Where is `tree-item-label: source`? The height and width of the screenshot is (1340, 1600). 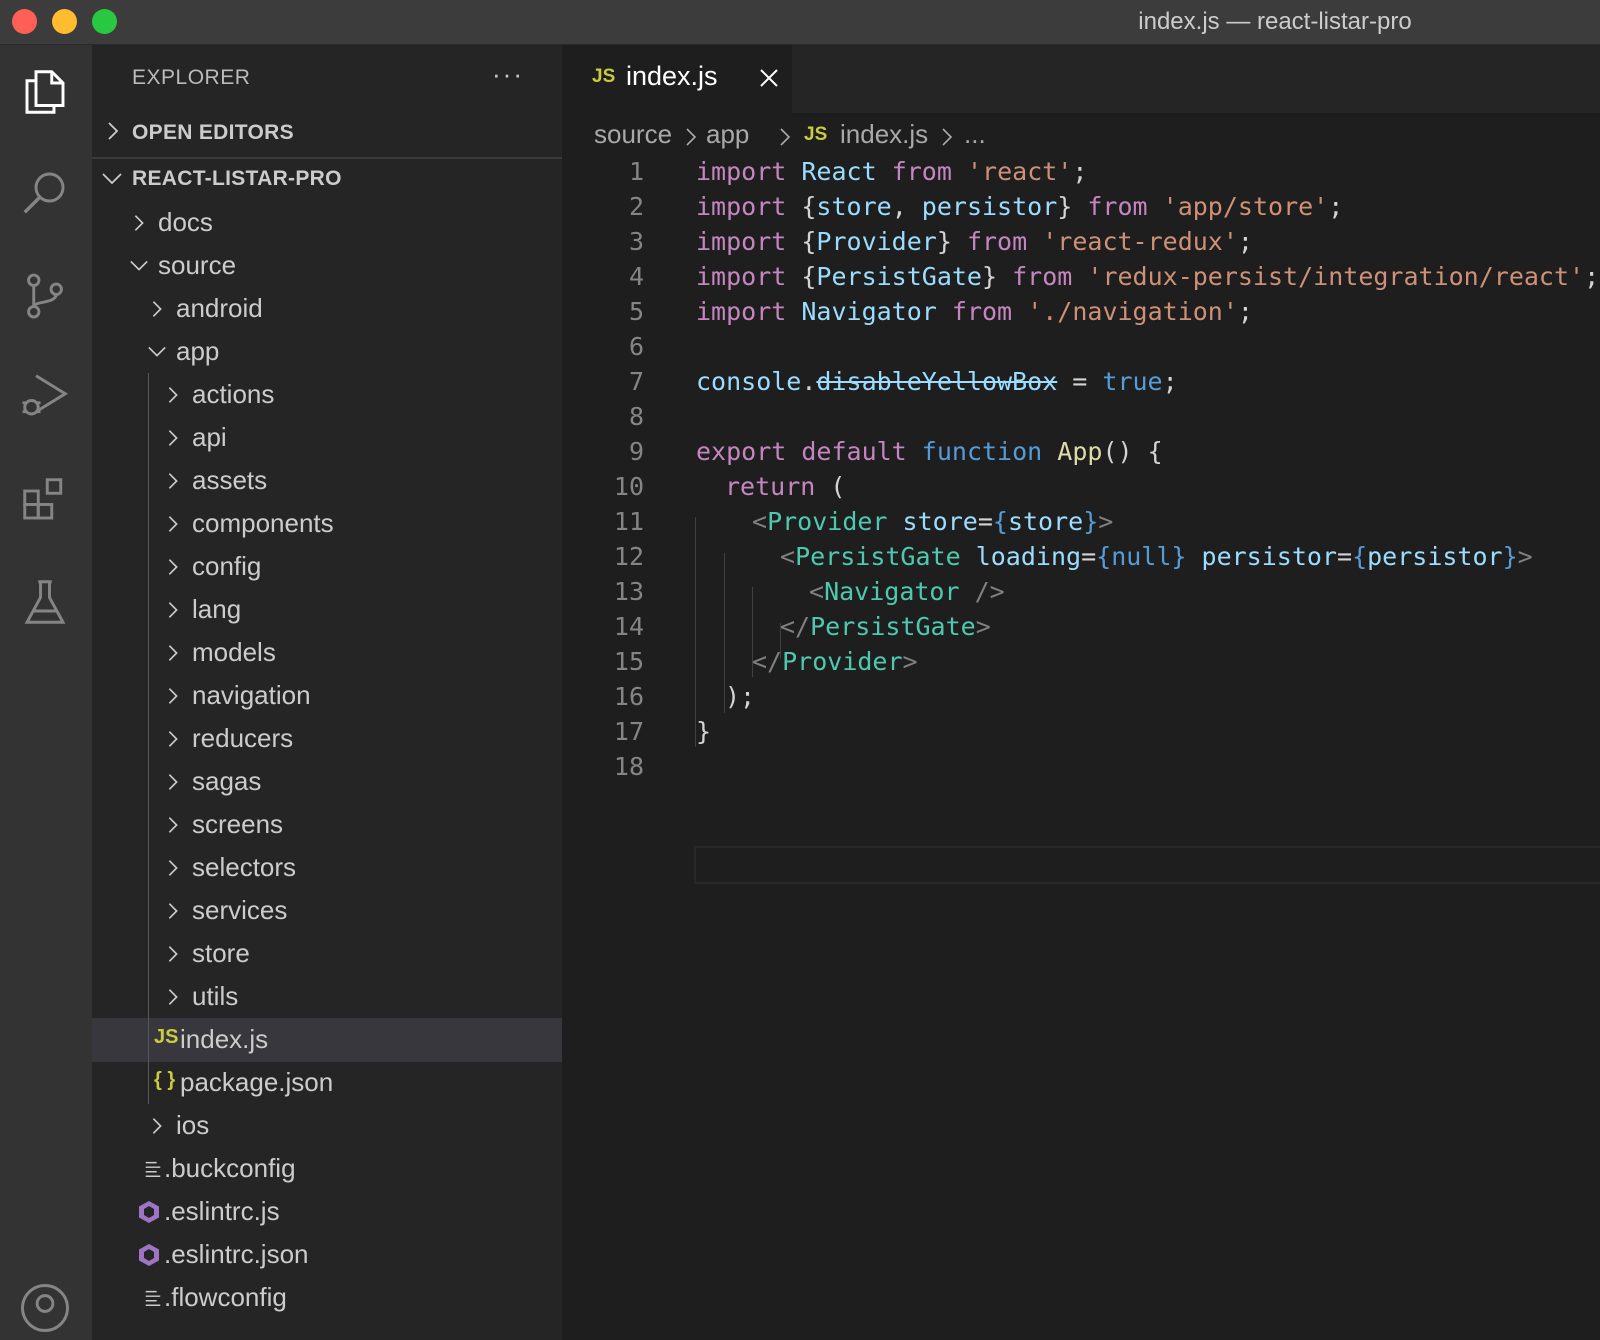
tree-item-label: source is located at coordinates (197, 265).